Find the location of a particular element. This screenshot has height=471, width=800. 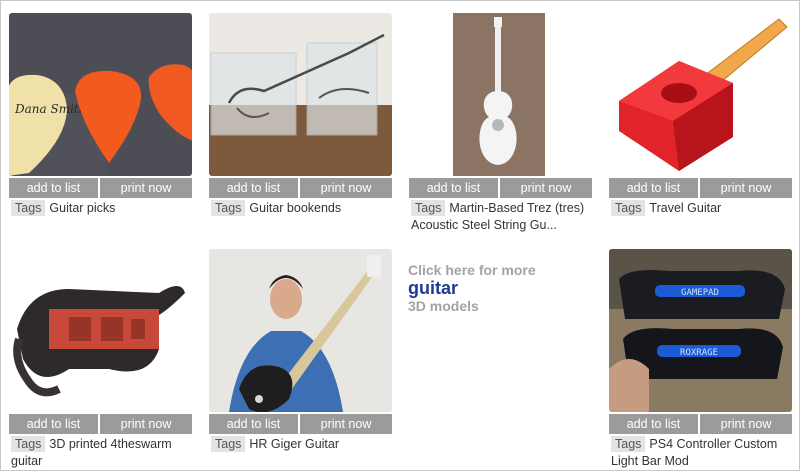

svg-text: ROXRAGE is located at coordinates (699, 353).